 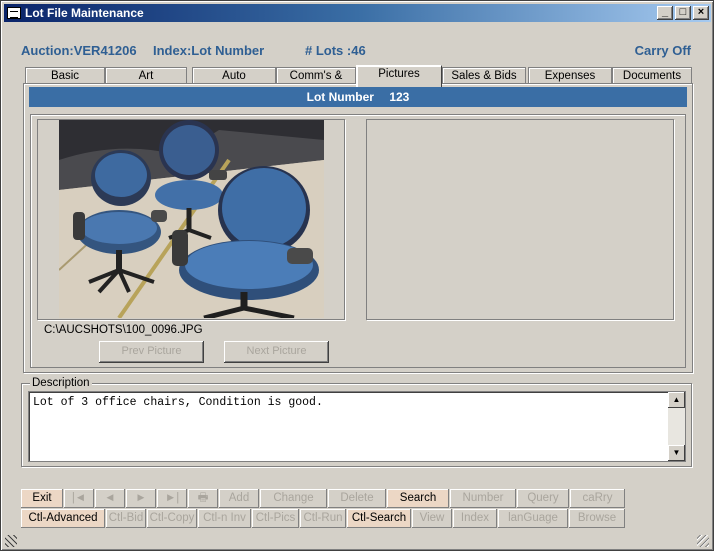 What do you see at coordinates (683, 13) in the screenshot?
I see `maximize-button: □` at bounding box center [683, 13].